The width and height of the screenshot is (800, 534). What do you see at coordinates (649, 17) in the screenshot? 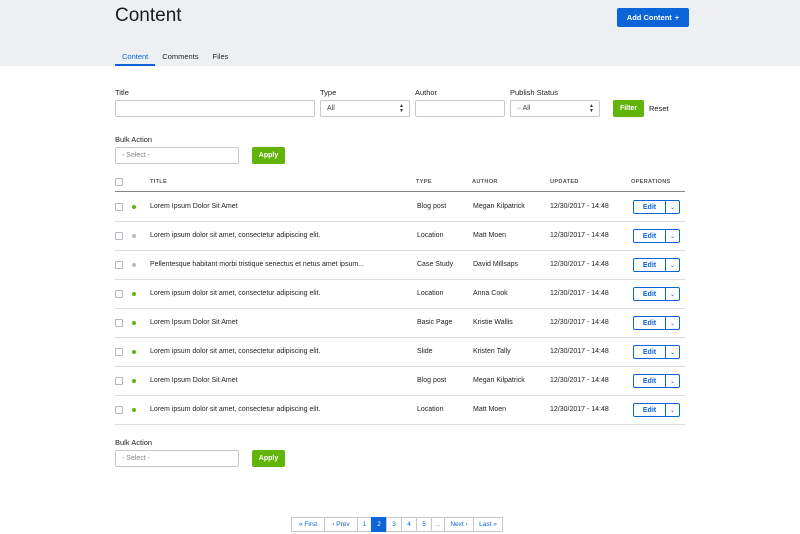
I see `add-content-label: Add Content` at bounding box center [649, 17].